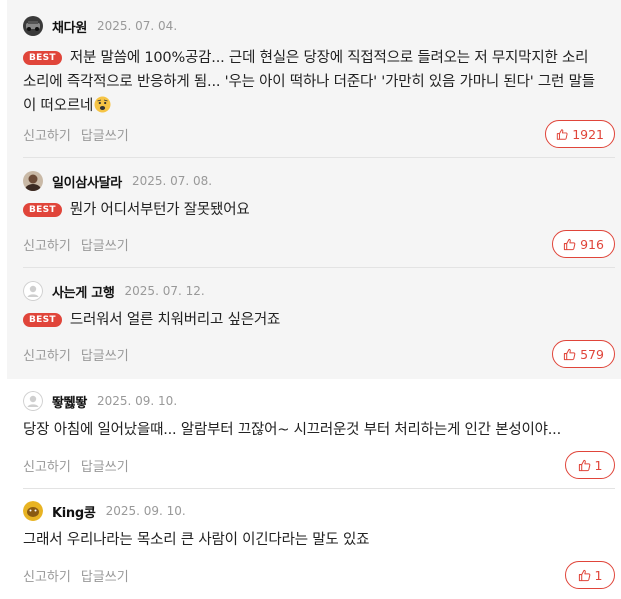 Image resolution: width=621 pixels, height=599 pixels. I want to click on distressed-face-emoji-icon, so click(102, 104).